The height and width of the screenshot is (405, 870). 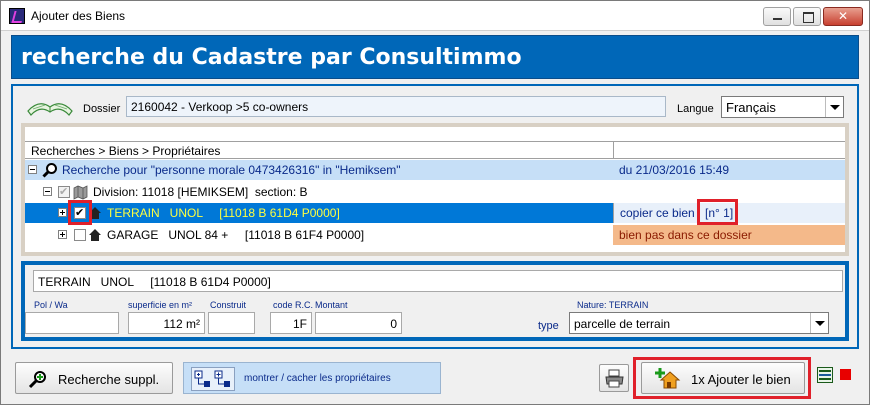 I want to click on magnifier-icon, so click(x=49, y=170).